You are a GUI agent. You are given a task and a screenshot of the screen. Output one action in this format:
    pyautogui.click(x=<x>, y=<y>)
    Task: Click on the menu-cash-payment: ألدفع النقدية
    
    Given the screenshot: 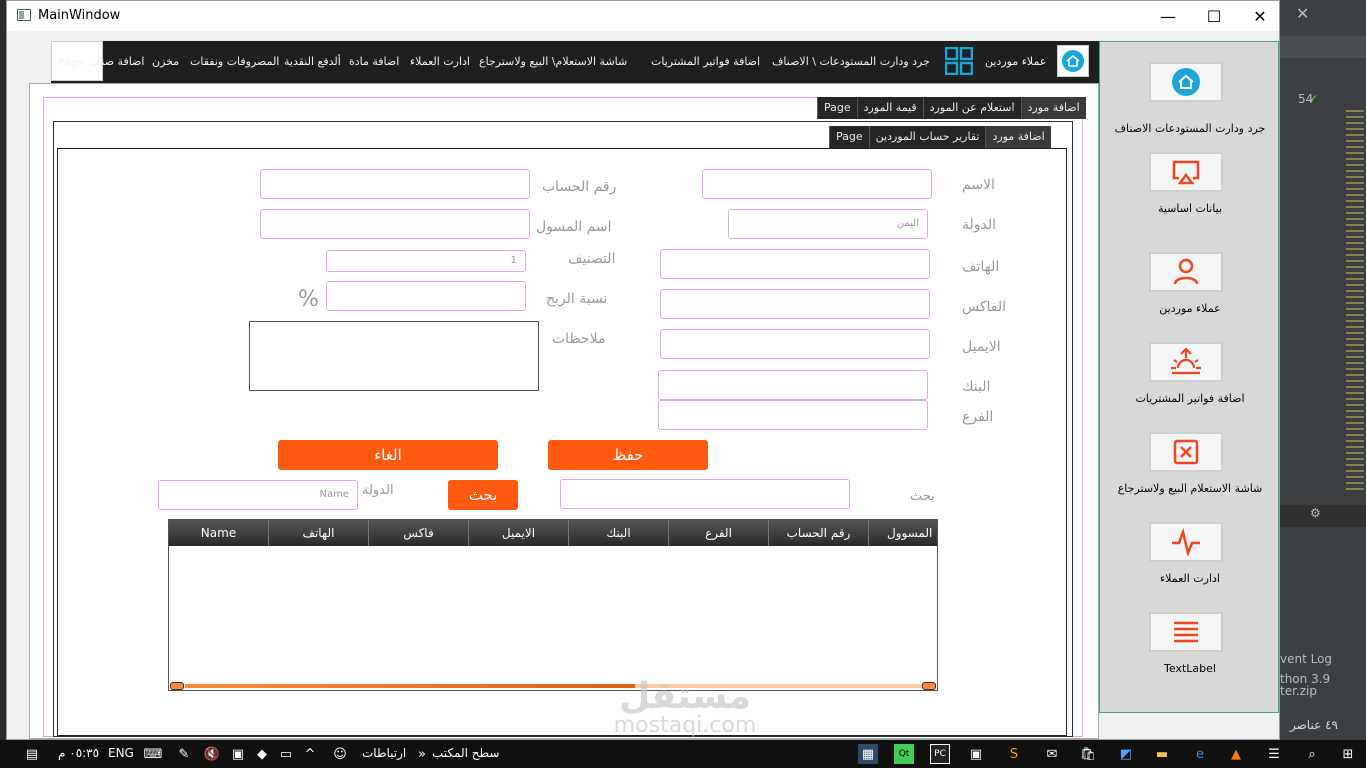 What is the action you would take?
    pyautogui.click(x=312, y=61)
    